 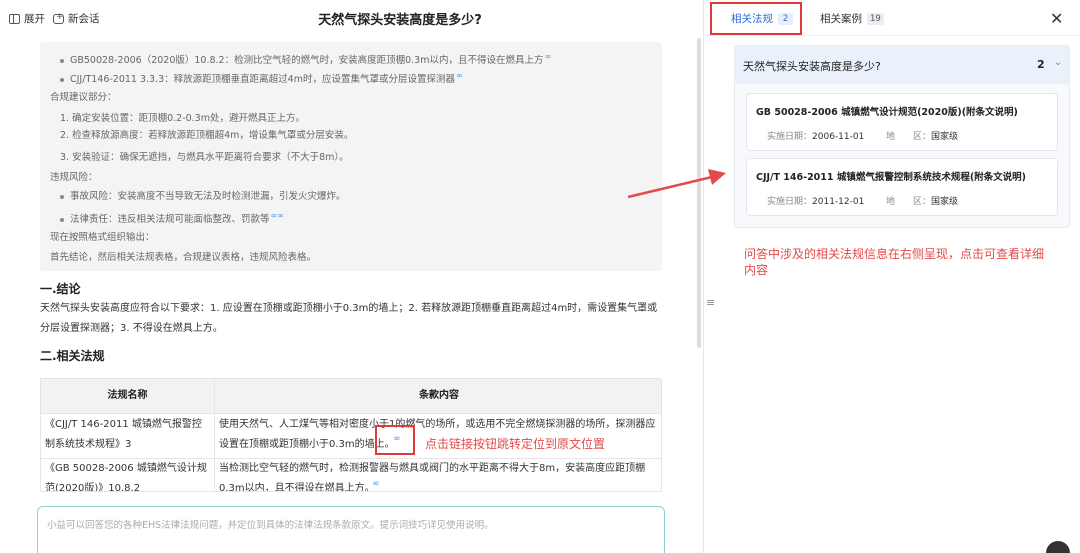 I want to click on section-label: 合规建议部分：, so click(x=83, y=97).